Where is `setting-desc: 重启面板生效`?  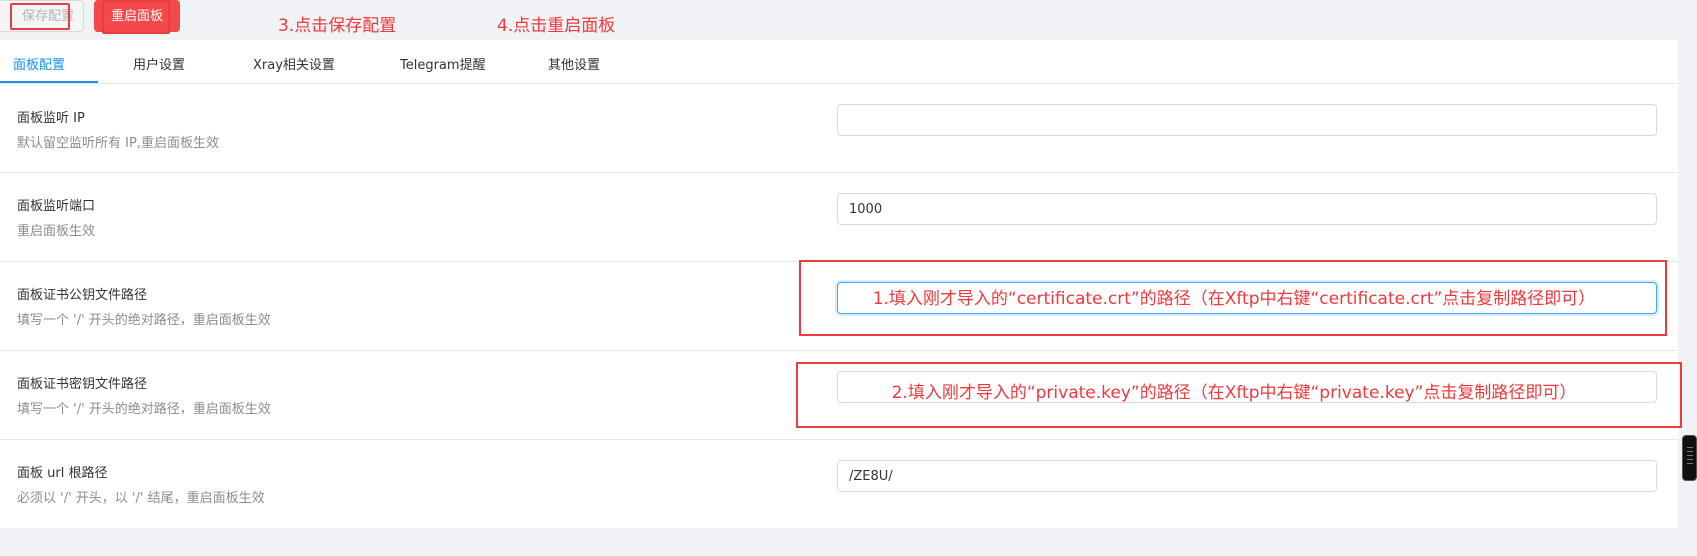
setting-desc: 重启面板生效 is located at coordinates (56, 231).